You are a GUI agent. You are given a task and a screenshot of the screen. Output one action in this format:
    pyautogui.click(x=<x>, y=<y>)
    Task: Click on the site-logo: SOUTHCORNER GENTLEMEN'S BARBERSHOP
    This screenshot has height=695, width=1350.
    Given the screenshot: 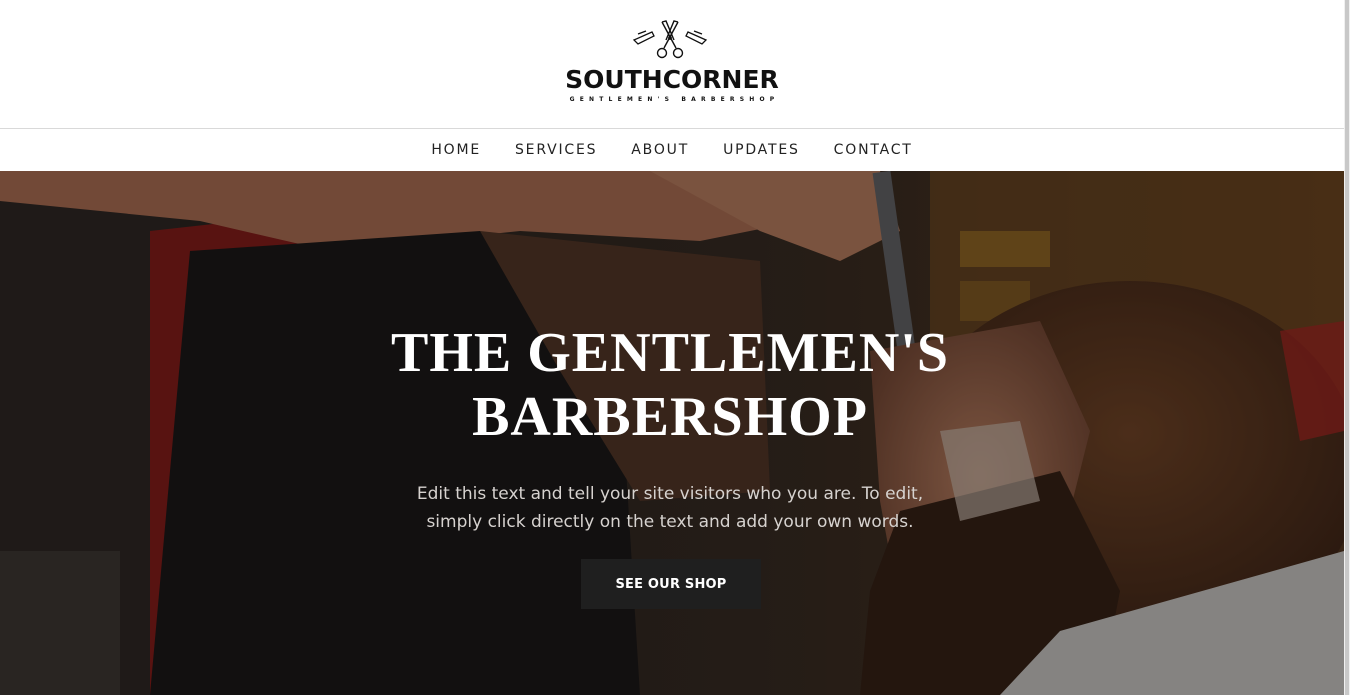 What is the action you would take?
    pyautogui.click(x=672, y=63)
    